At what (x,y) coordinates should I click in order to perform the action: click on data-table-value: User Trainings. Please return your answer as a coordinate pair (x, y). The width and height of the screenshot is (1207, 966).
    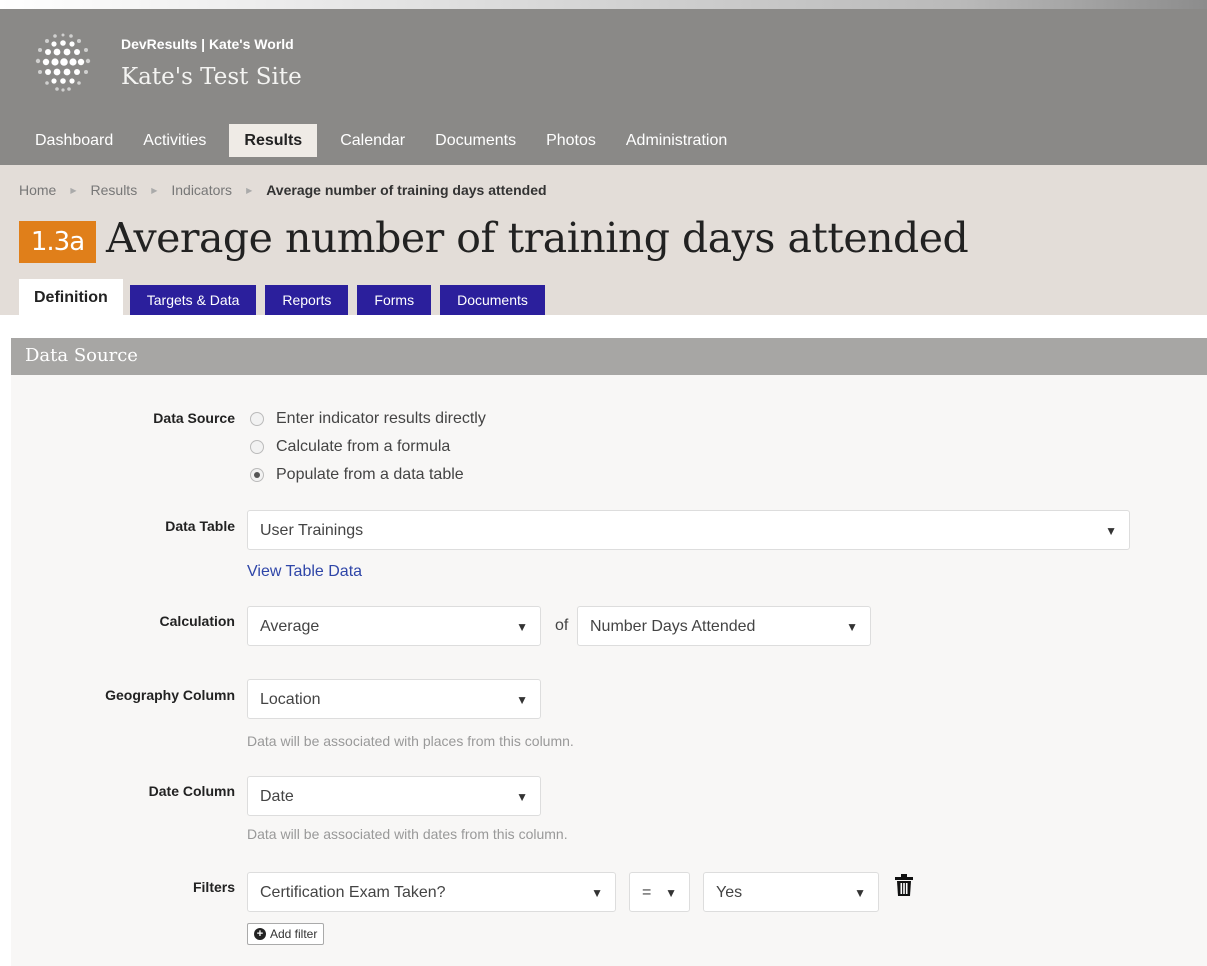
    Looking at the image, I should click on (312, 530).